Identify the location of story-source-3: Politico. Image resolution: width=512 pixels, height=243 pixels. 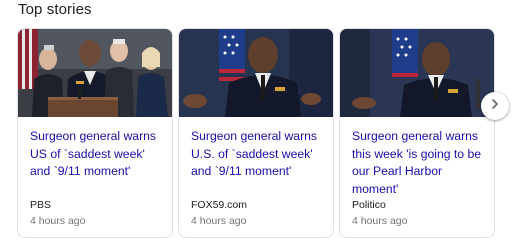
(369, 205).